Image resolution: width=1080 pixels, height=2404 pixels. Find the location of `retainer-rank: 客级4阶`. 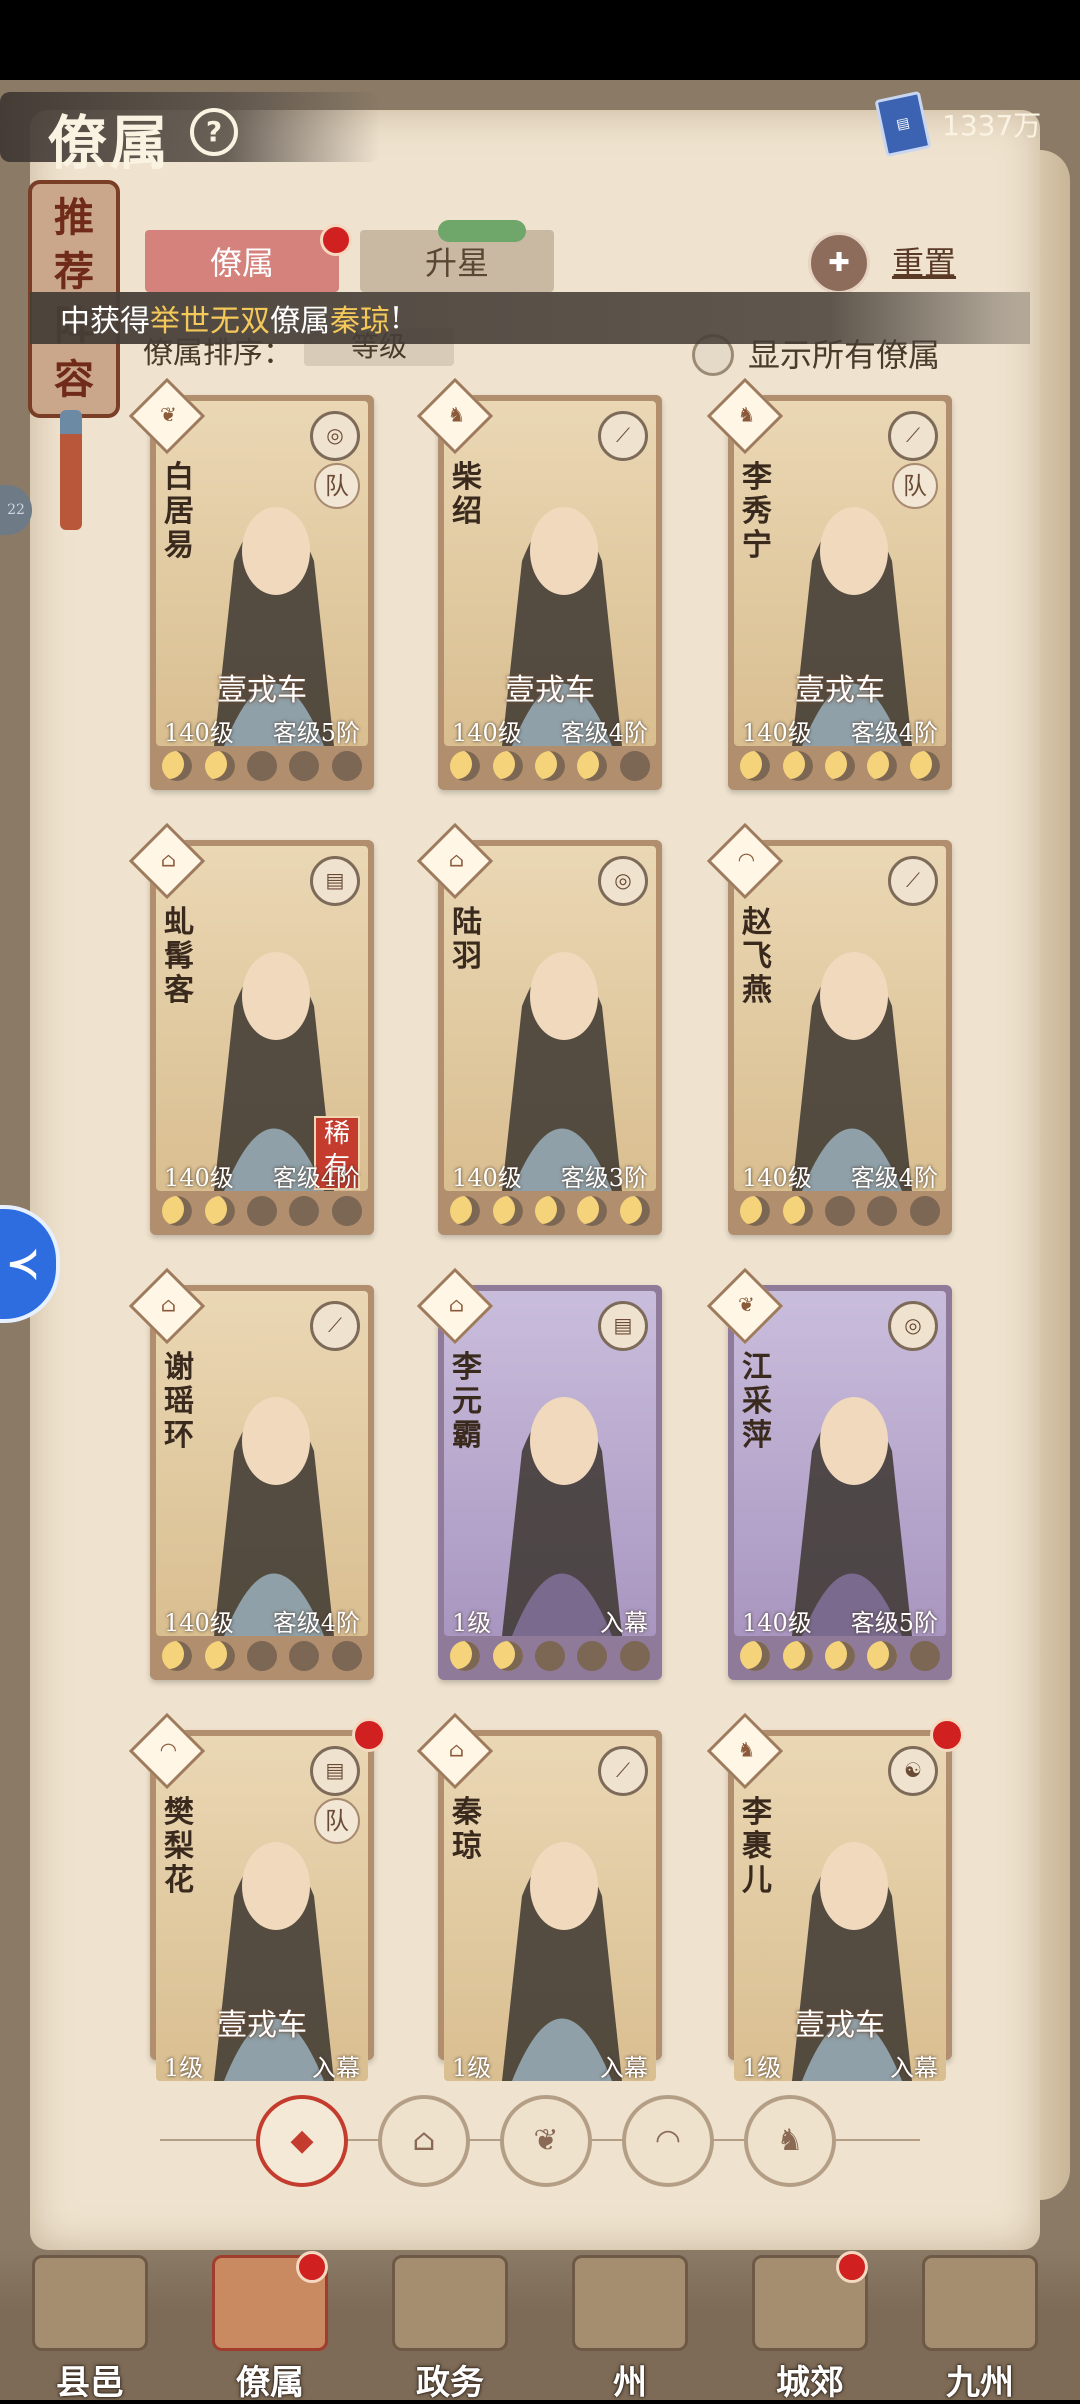

retainer-rank: 客级4阶 is located at coordinates (316, 1622).